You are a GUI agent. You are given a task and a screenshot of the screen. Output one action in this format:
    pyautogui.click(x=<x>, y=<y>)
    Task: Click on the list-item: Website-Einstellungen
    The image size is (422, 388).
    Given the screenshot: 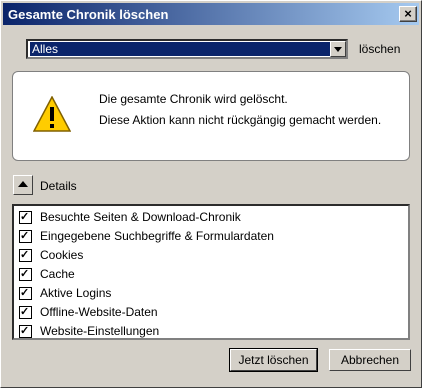 What is the action you would take?
    pyautogui.click(x=89, y=331)
    